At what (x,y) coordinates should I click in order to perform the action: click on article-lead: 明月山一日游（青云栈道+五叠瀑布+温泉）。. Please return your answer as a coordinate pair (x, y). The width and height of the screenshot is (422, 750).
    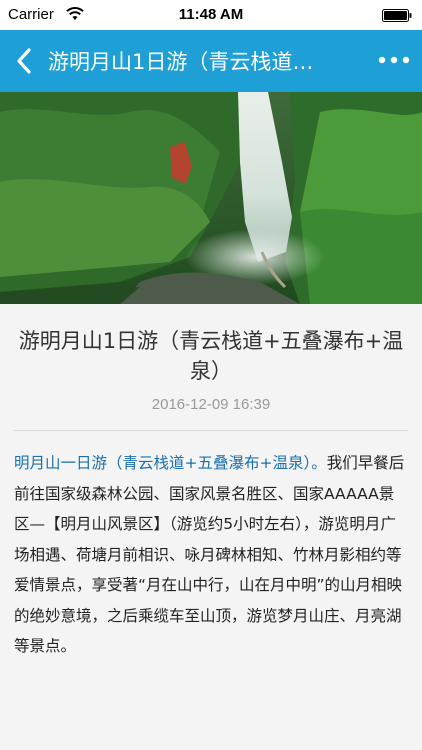
    Looking at the image, I should click on (170, 463).